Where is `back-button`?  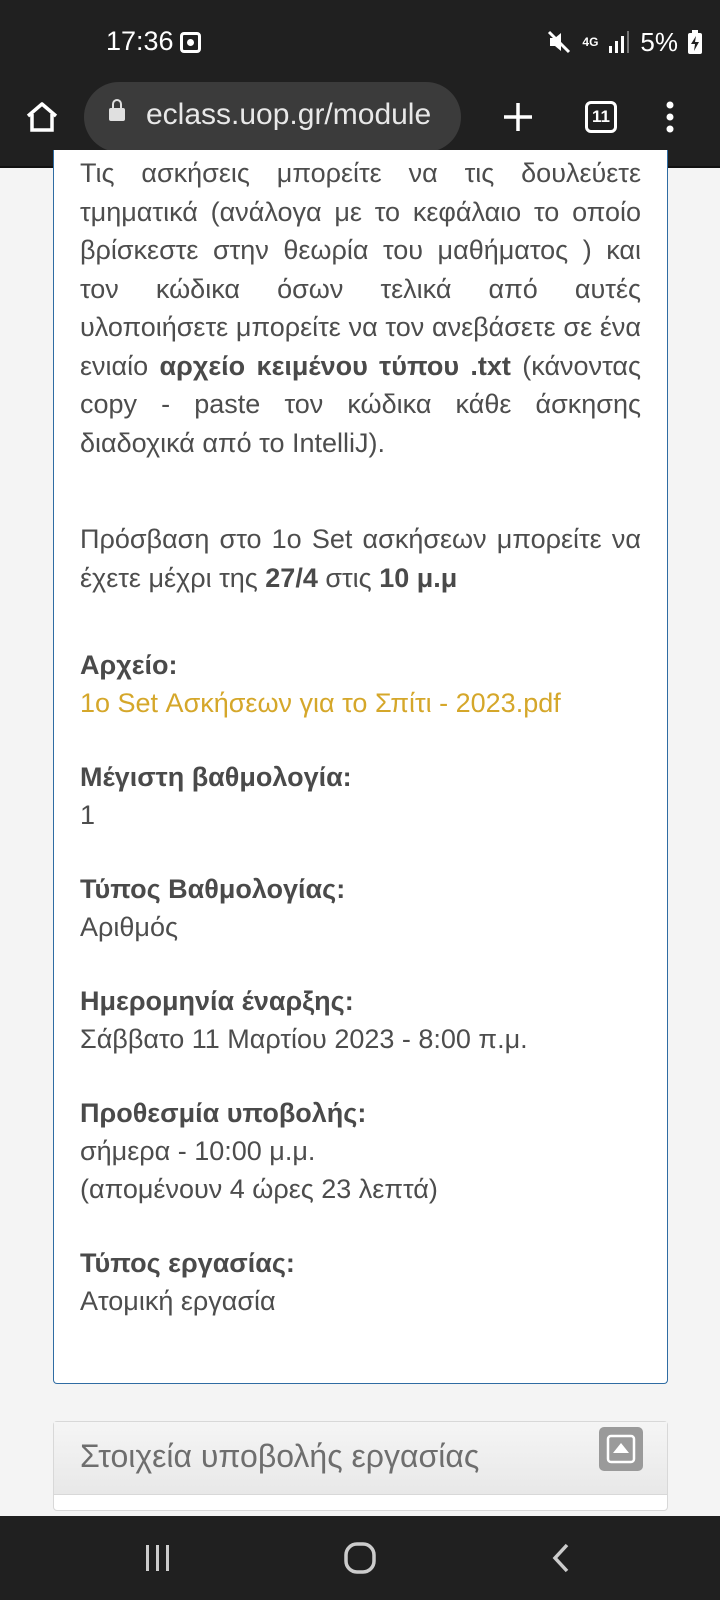 back-button is located at coordinates (561, 1558).